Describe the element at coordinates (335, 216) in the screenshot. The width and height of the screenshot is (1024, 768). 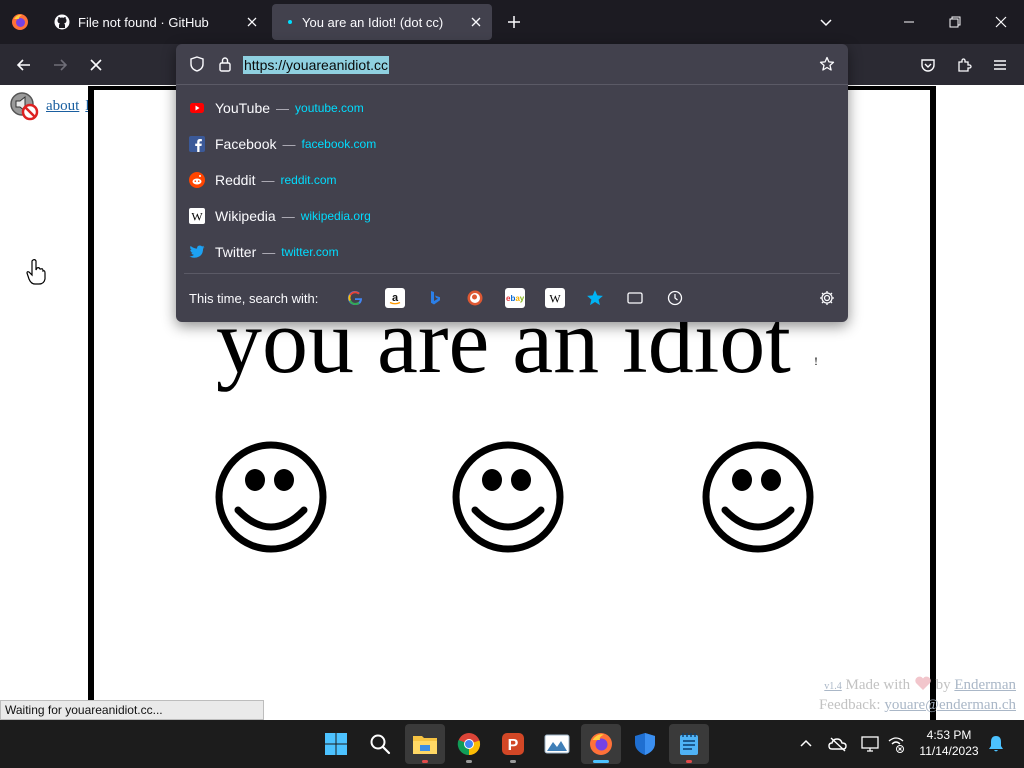
I see `suggestion-domain: wikipedia.org` at that location.